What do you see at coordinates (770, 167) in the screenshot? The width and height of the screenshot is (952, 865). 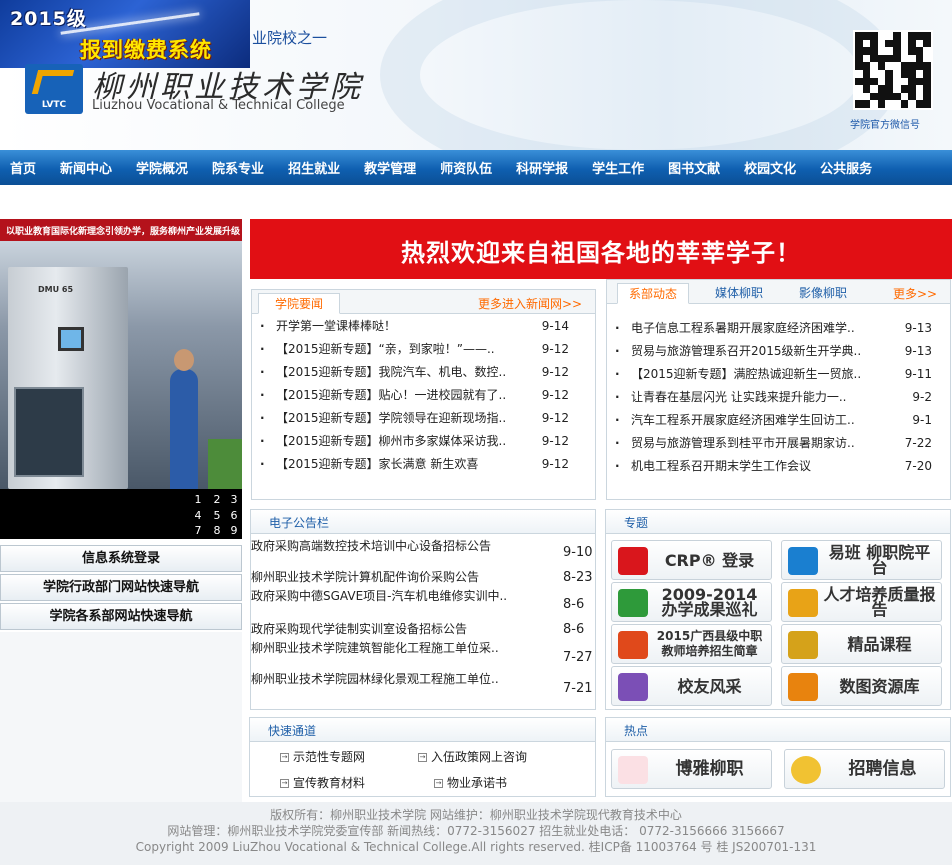 I see `nav-item-culture: 校园文化` at bounding box center [770, 167].